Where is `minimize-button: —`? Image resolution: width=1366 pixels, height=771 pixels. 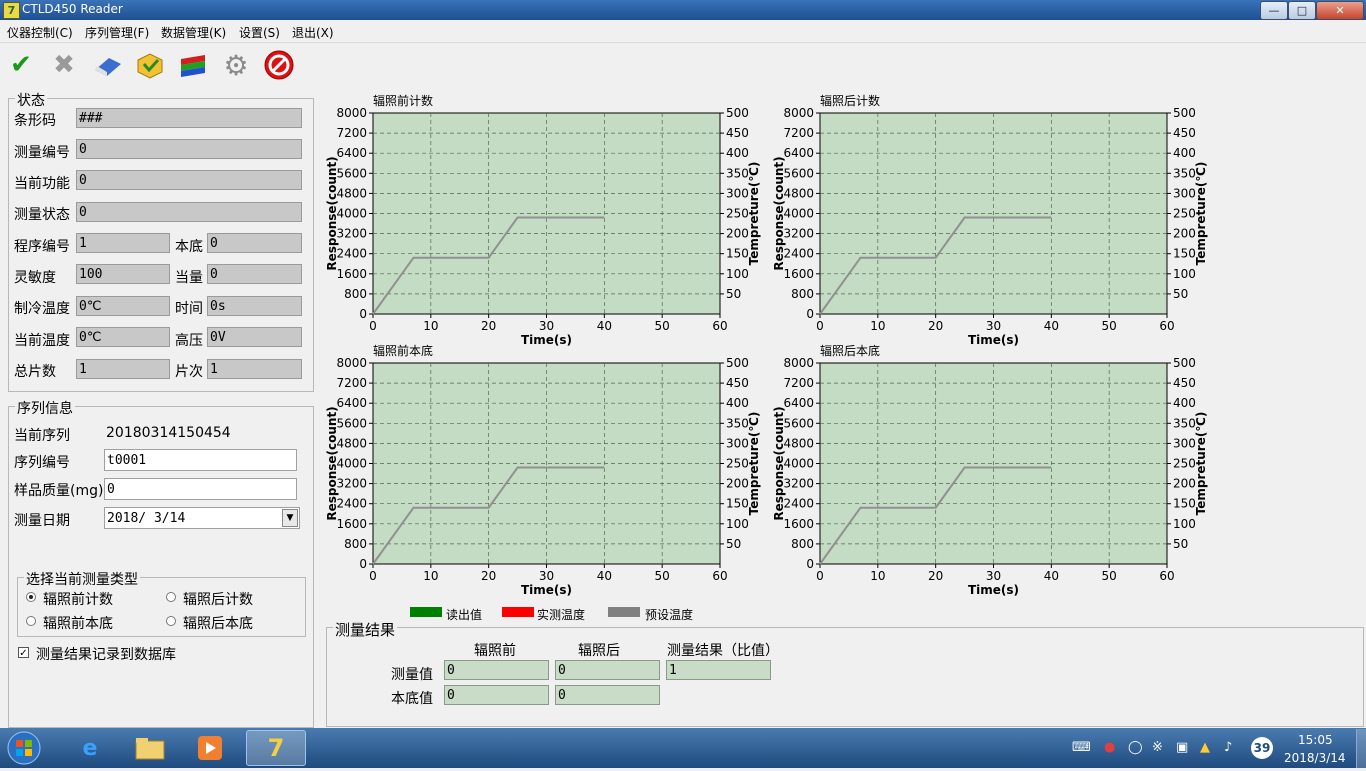 minimize-button: — is located at coordinates (1274, 10).